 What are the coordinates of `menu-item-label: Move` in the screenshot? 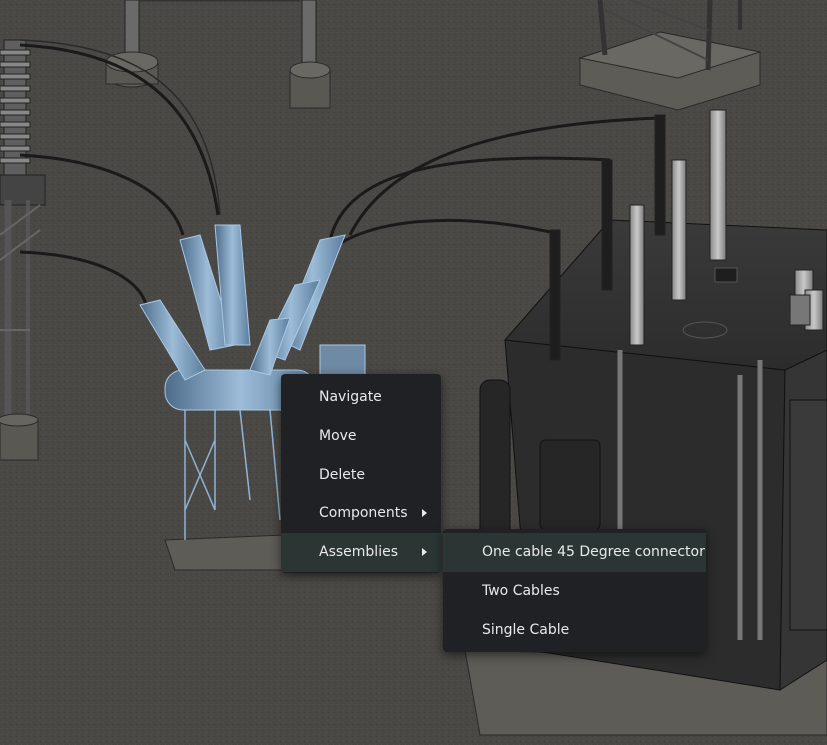 It's located at (338, 435).